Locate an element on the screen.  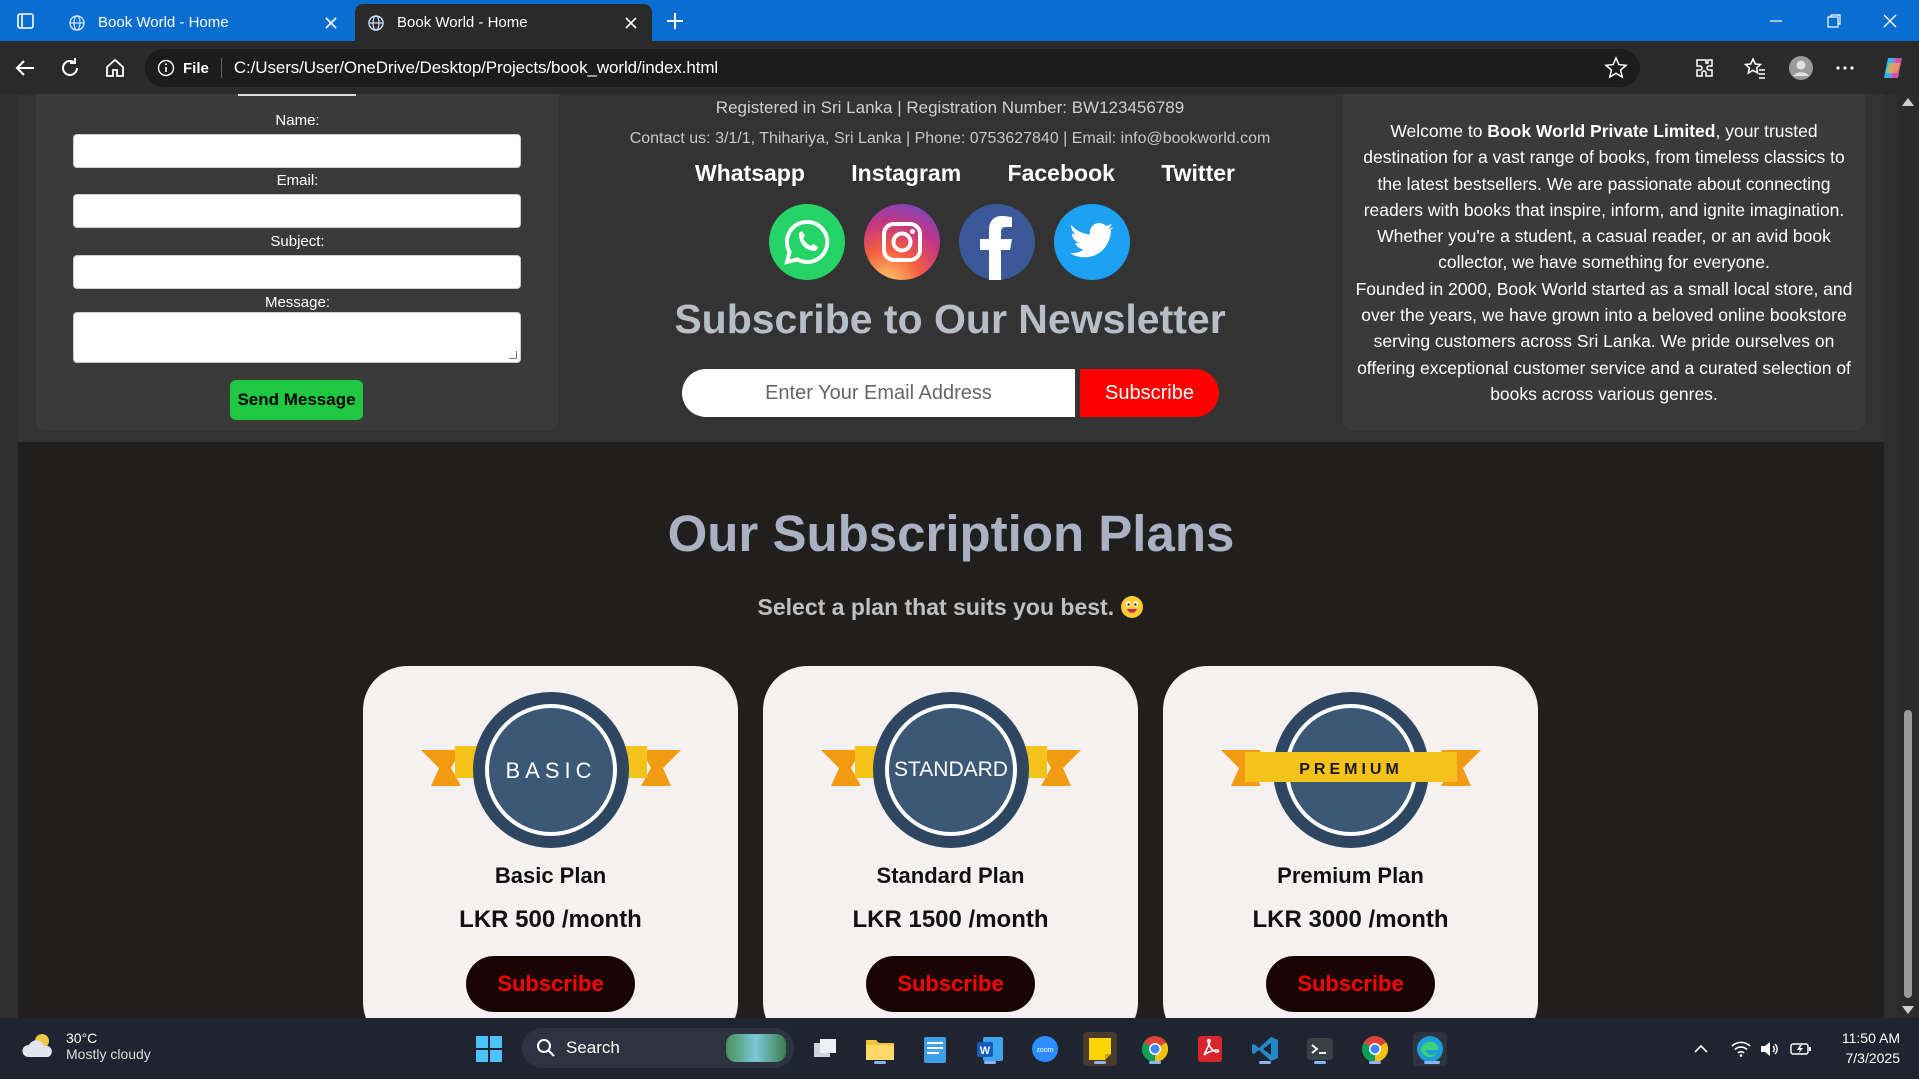
twitter-link: Twitter is located at coordinates (1198, 173).